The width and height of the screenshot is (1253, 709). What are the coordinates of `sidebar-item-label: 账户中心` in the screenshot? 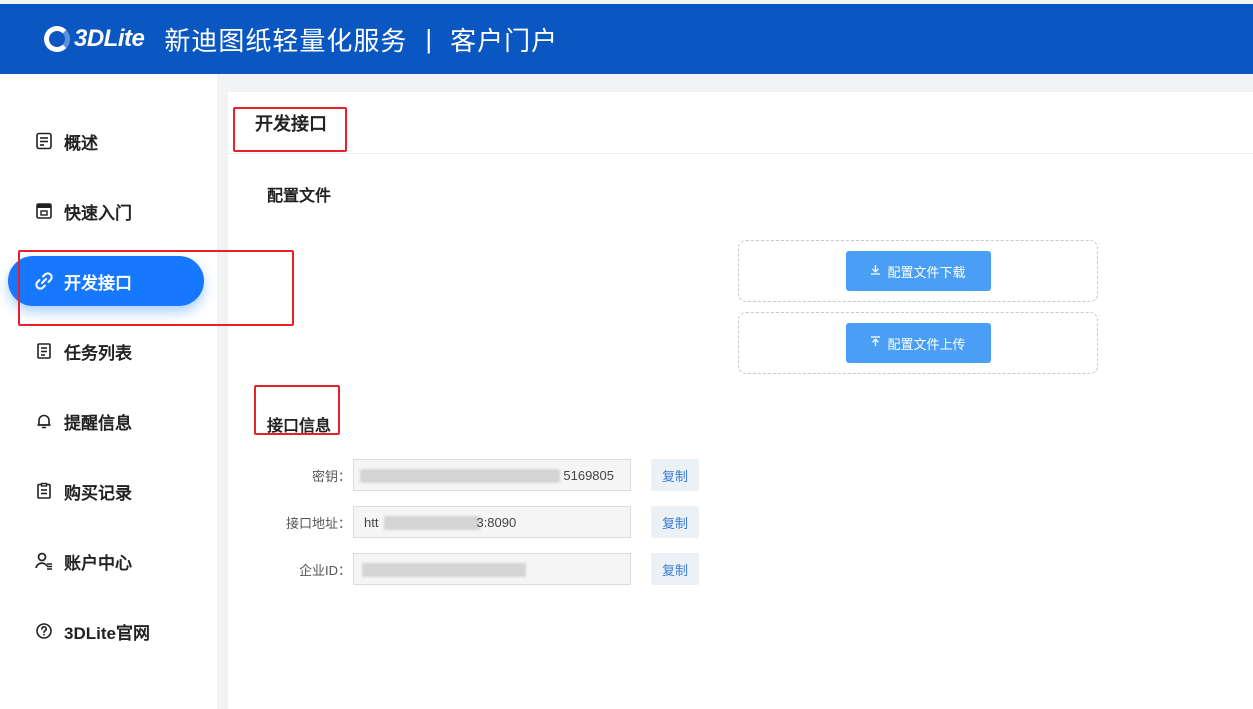 It's located at (98, 563).